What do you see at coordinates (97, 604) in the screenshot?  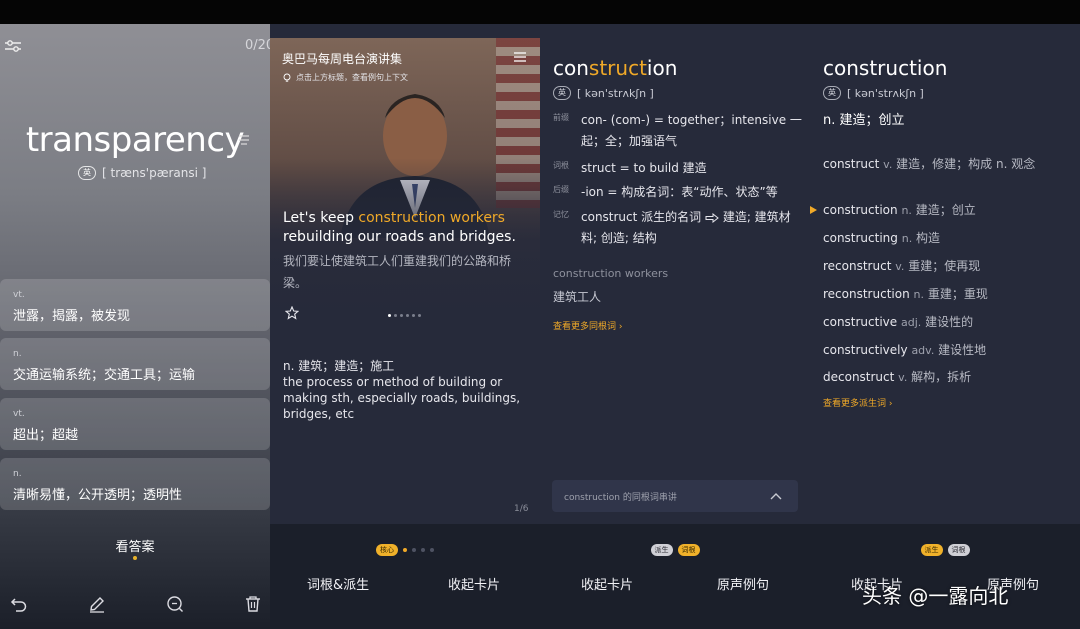 I see `edit-icon` at bounding box center [97, 604].